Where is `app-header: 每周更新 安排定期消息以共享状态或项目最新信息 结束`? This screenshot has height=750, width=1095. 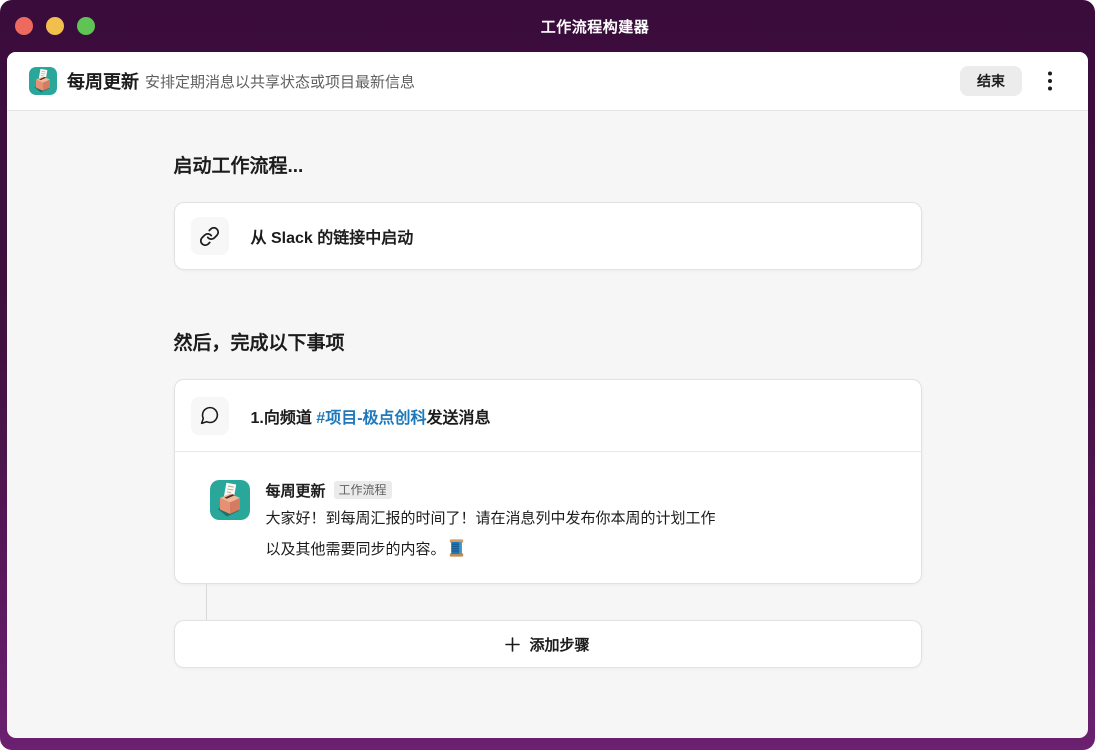 app-header: 每周更新 安排定期消息以共享状态或项目最新信息 结束 is located at coordinates (547, 81).